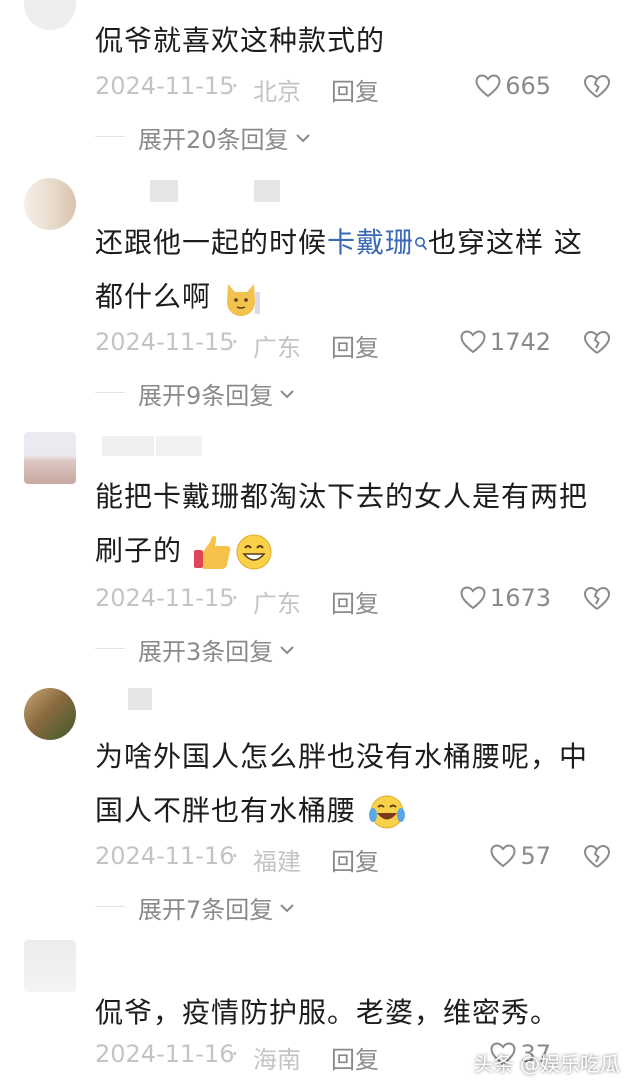 The height and width of the screenshot is (1091, 640). I want to click on expand-label: 展开20条回复, so click(213, 140).